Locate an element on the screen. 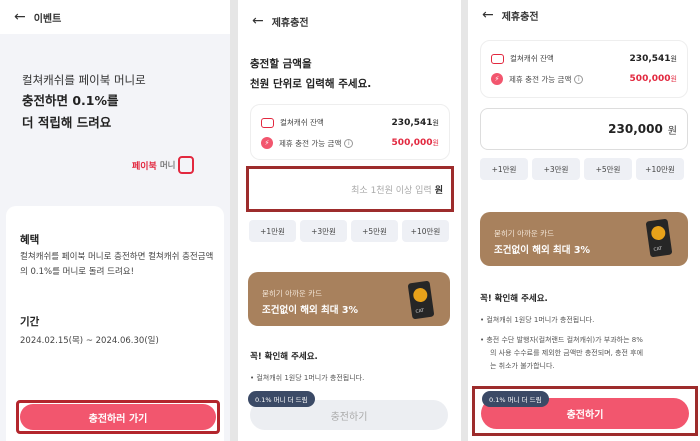 This screenshot has height=441, width=700. notice-item-2-line-1: • 충전 수단 발행자(컬쳐랜드 컬쳐캐쉬)가 부과하는 8% is located at coordinates (561, 340).